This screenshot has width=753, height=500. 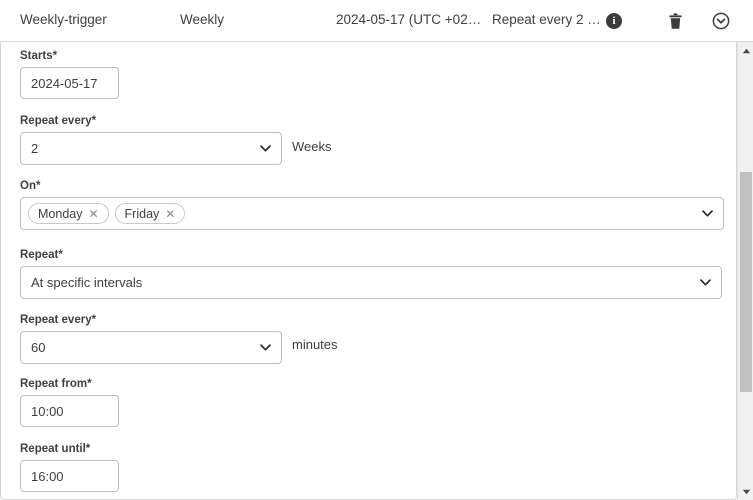 I want to click on field-starts: Starts* 2024-05-17, so click(x=69, y=74).